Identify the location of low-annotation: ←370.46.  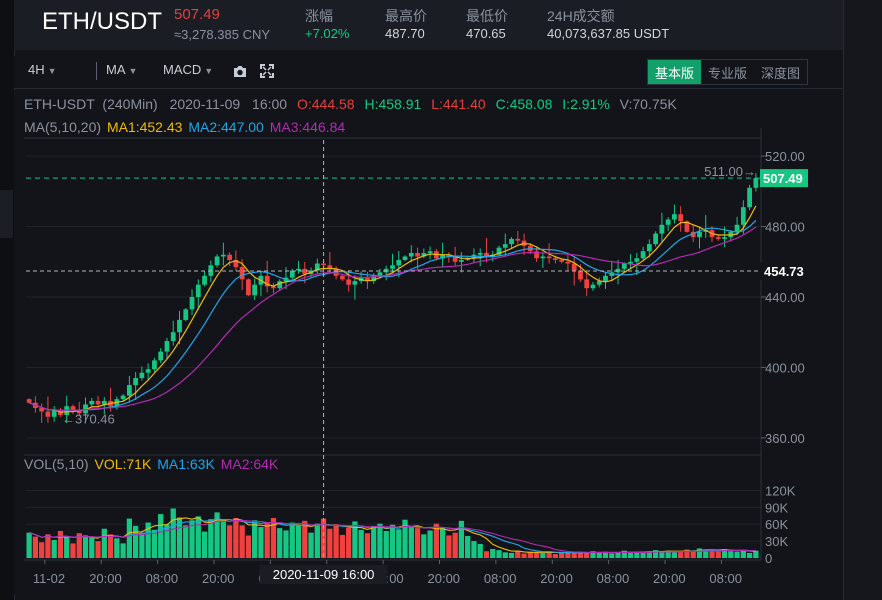
(88, 418).